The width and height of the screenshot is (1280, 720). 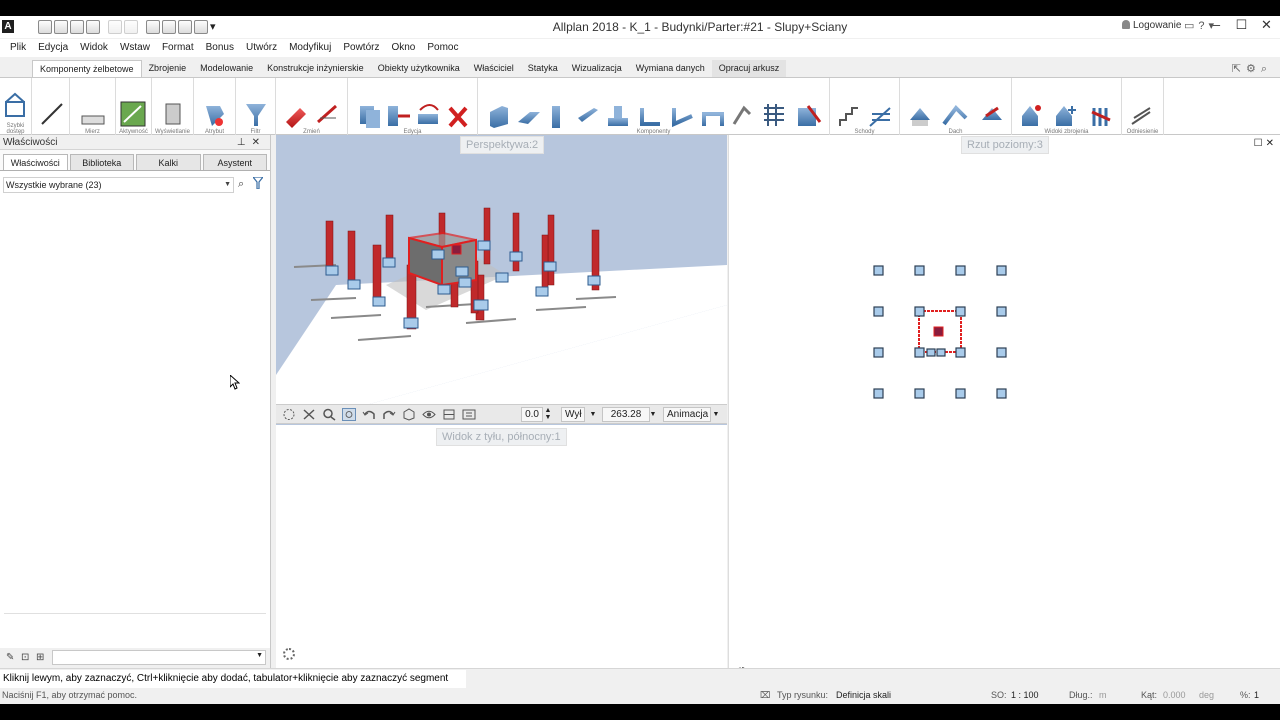 What do you see at coordinates (87, 69) in the screenshot?
I see `tab-reinforced-components: Komponenty żelbetowe` at bounding box center [87, 69].